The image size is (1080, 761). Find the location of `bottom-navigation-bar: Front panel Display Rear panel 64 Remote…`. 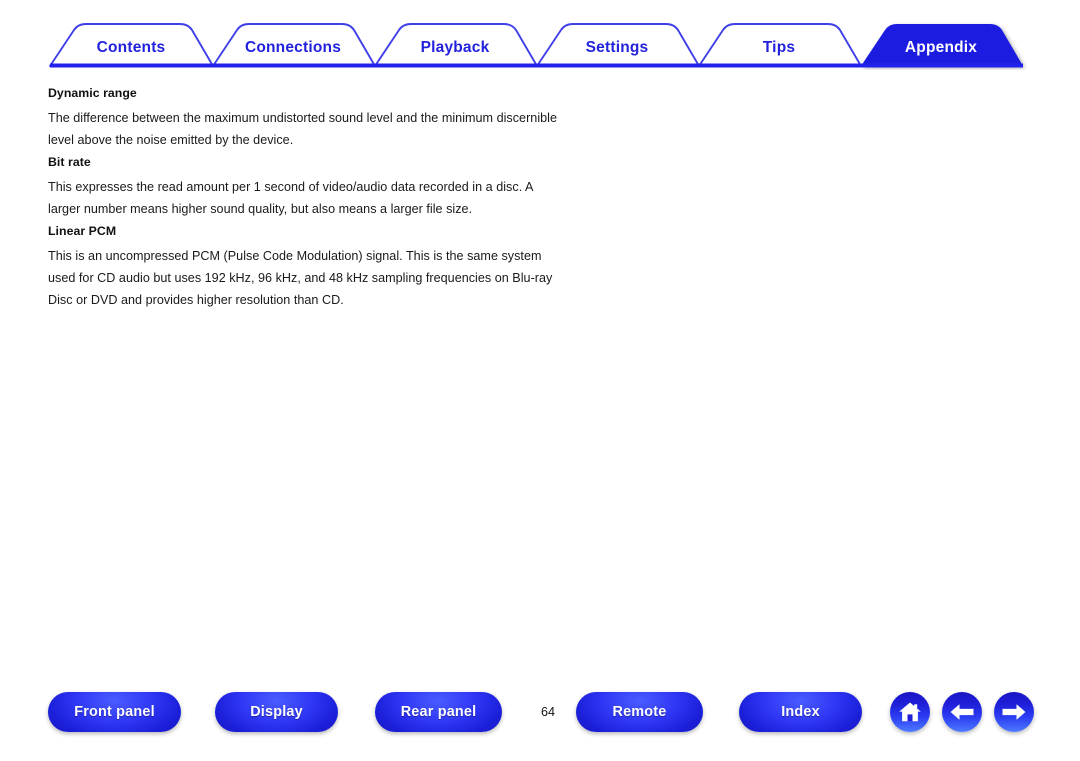

bottom-navigation-bar: Front panel Display Rear panel 64 Remote… is located at coordinates (540, 716).